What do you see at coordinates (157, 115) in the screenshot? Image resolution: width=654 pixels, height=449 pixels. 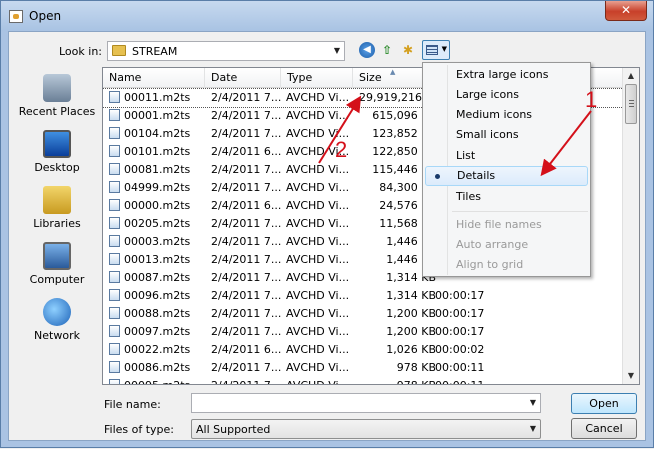 I see `file-name-text: 00001.m2ts` at bounding box center [157, 115].